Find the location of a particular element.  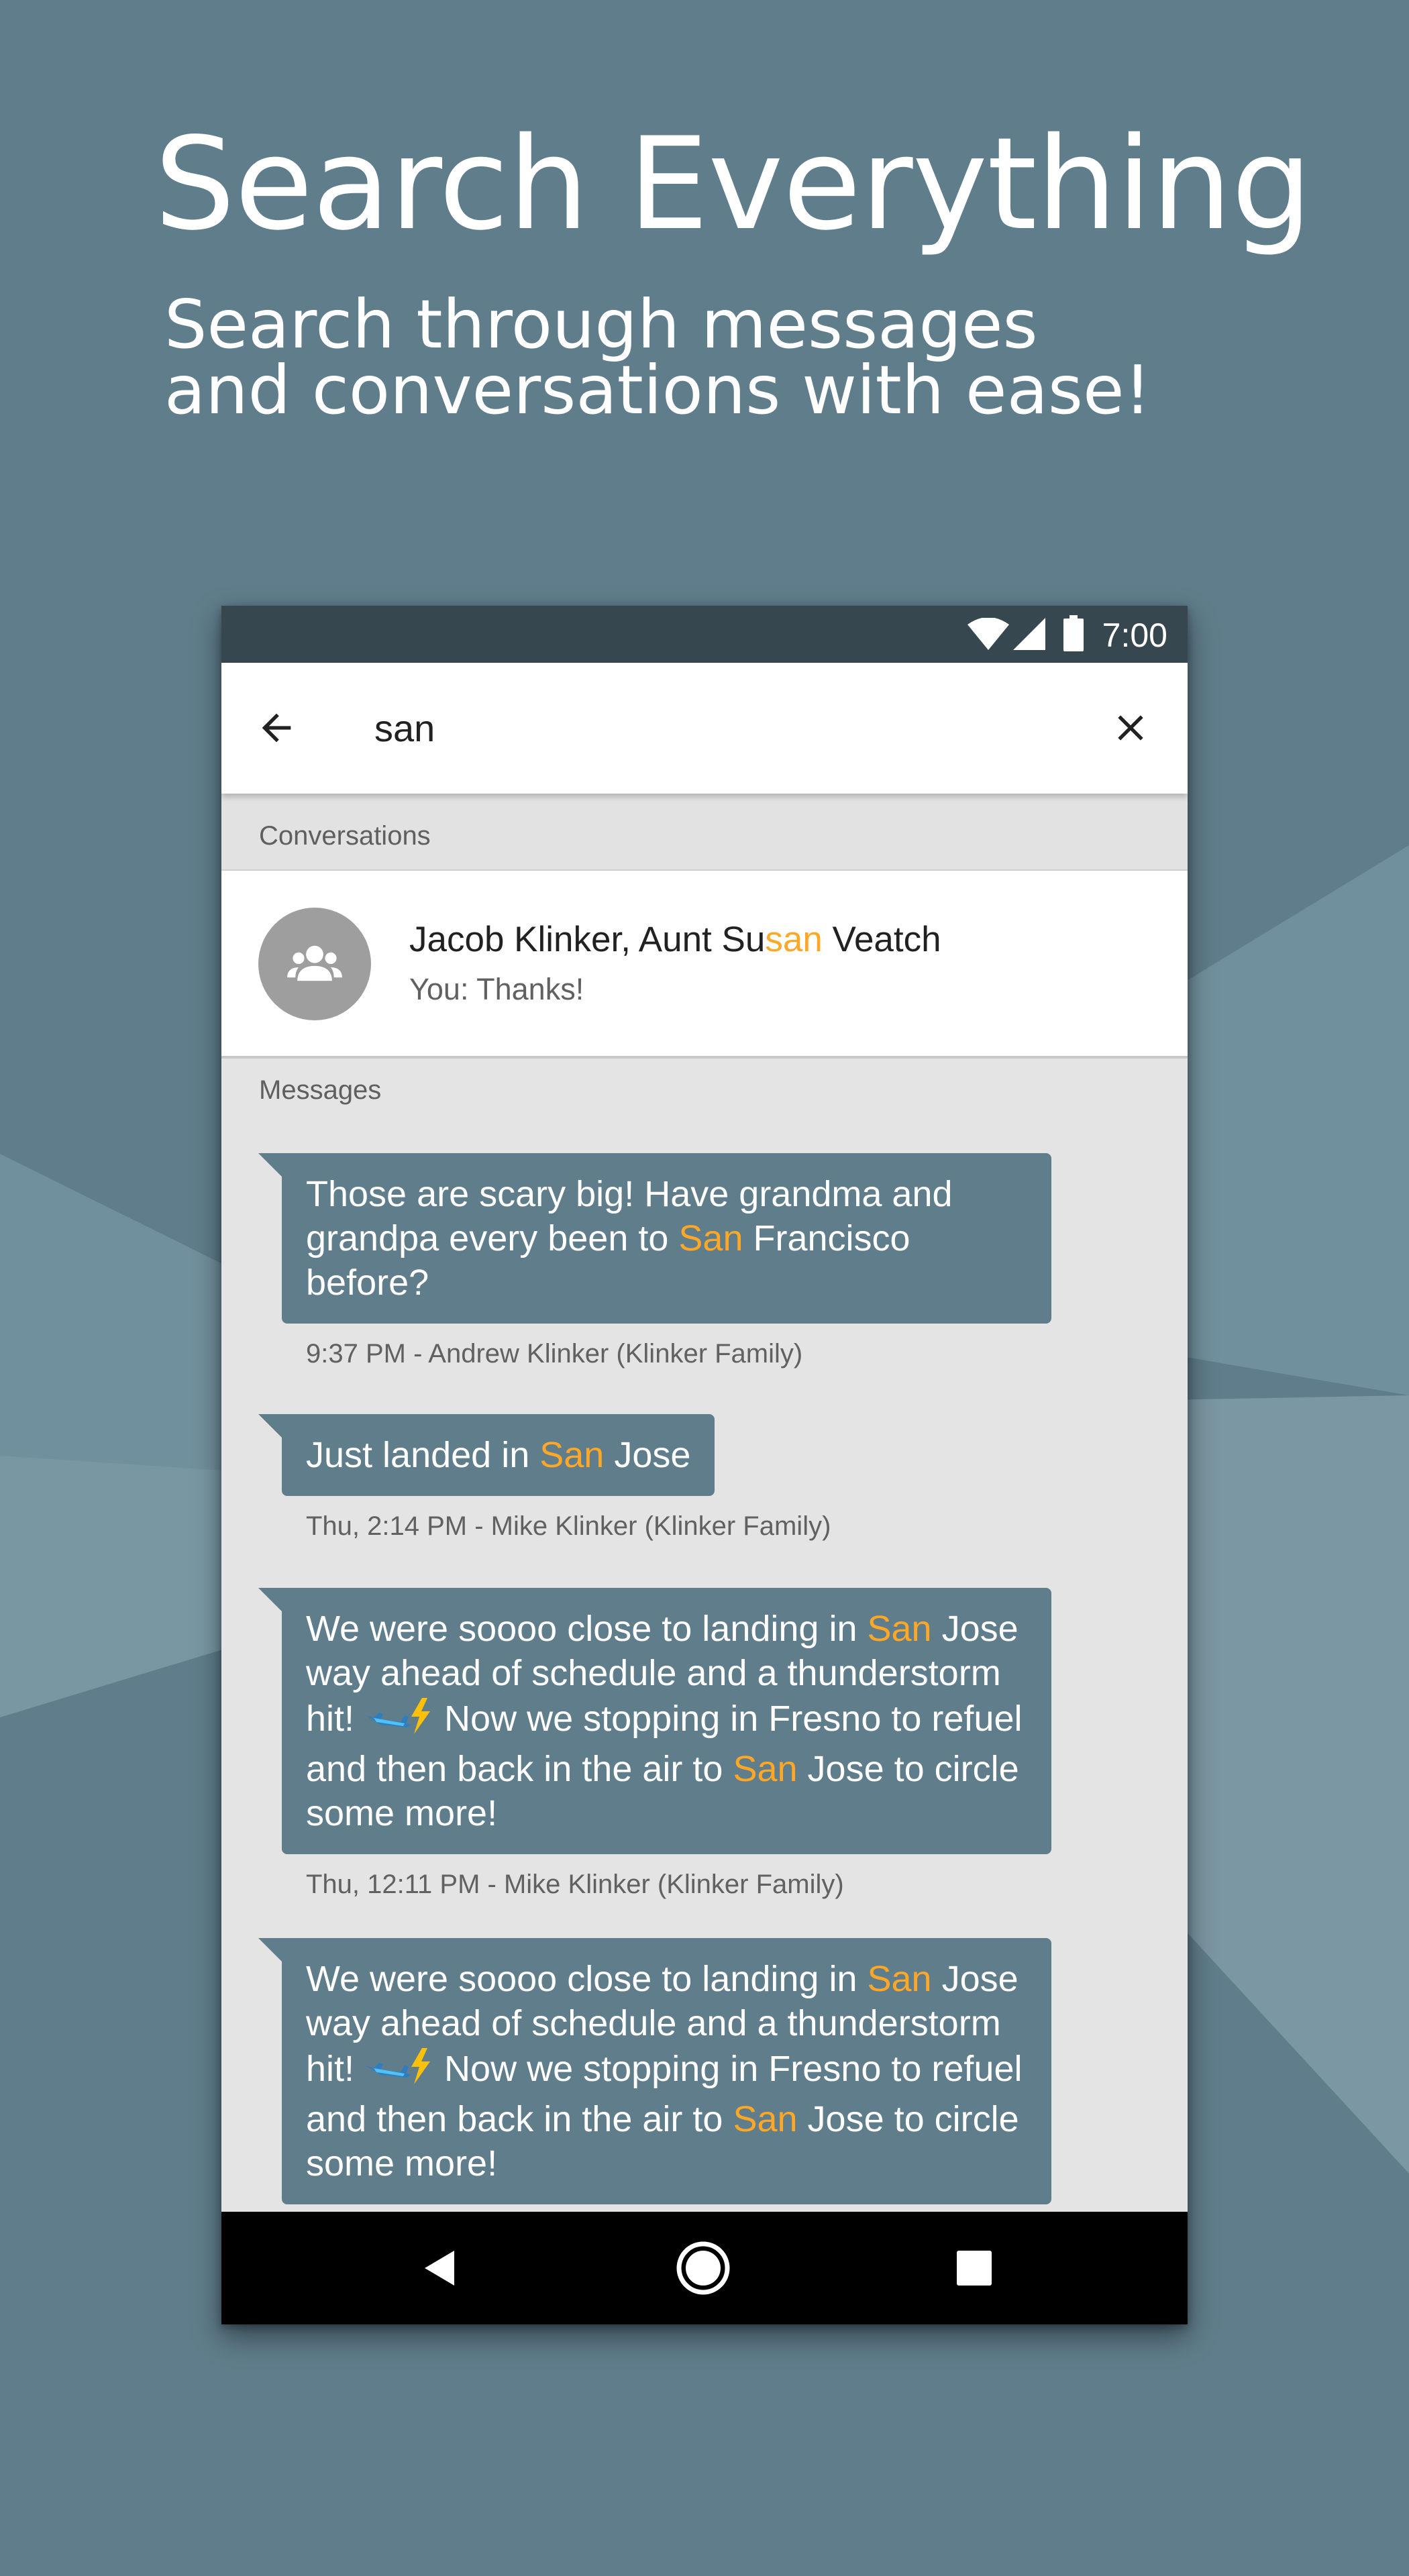

conversation-snippet: You: Thanks! is located at coordinates (496, 989).